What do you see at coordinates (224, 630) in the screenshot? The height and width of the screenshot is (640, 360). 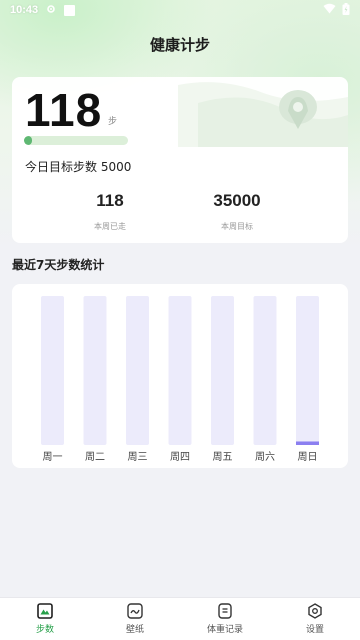 I see `tab-weight-label: 体重记录` at bounding box center [224, 630].